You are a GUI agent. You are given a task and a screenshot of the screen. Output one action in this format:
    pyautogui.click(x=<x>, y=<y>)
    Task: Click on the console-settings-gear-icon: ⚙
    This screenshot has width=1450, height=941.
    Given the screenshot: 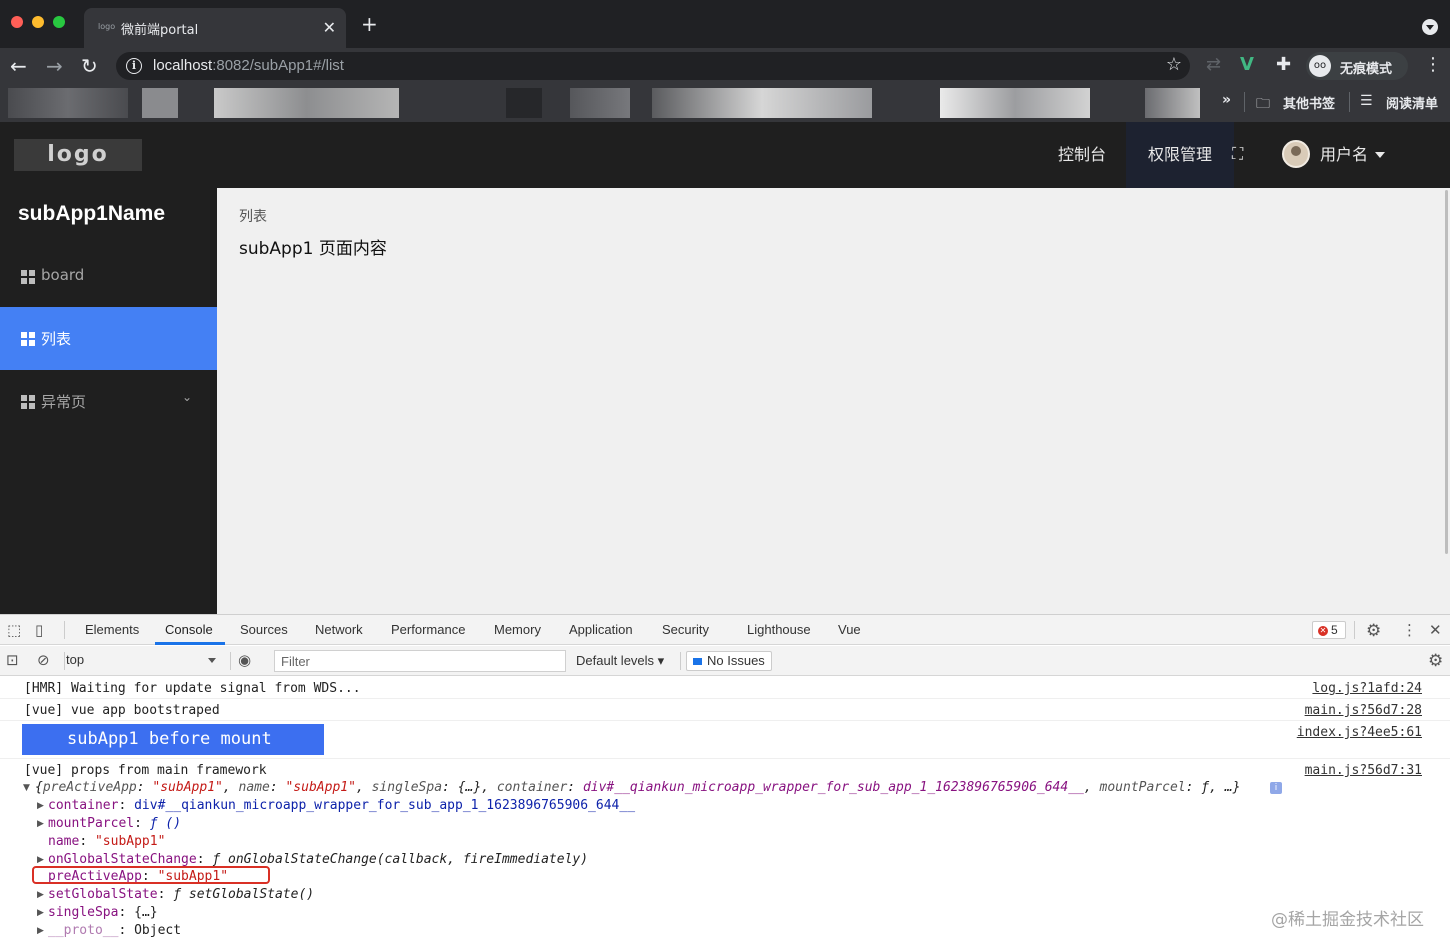 What is the action you would take?
    pyautogui.click(x=1435, y=661)
    